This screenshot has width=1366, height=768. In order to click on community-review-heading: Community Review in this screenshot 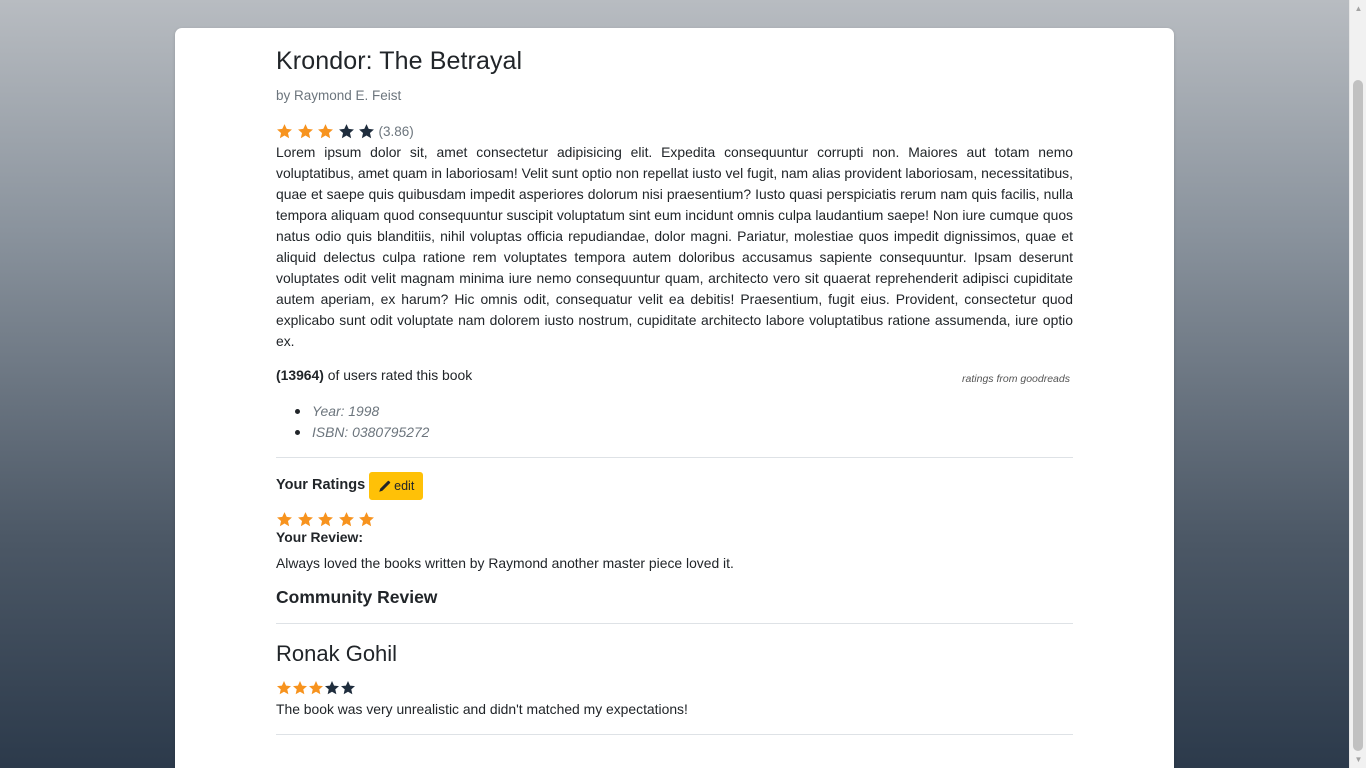, I will do `click(357, 597)`.